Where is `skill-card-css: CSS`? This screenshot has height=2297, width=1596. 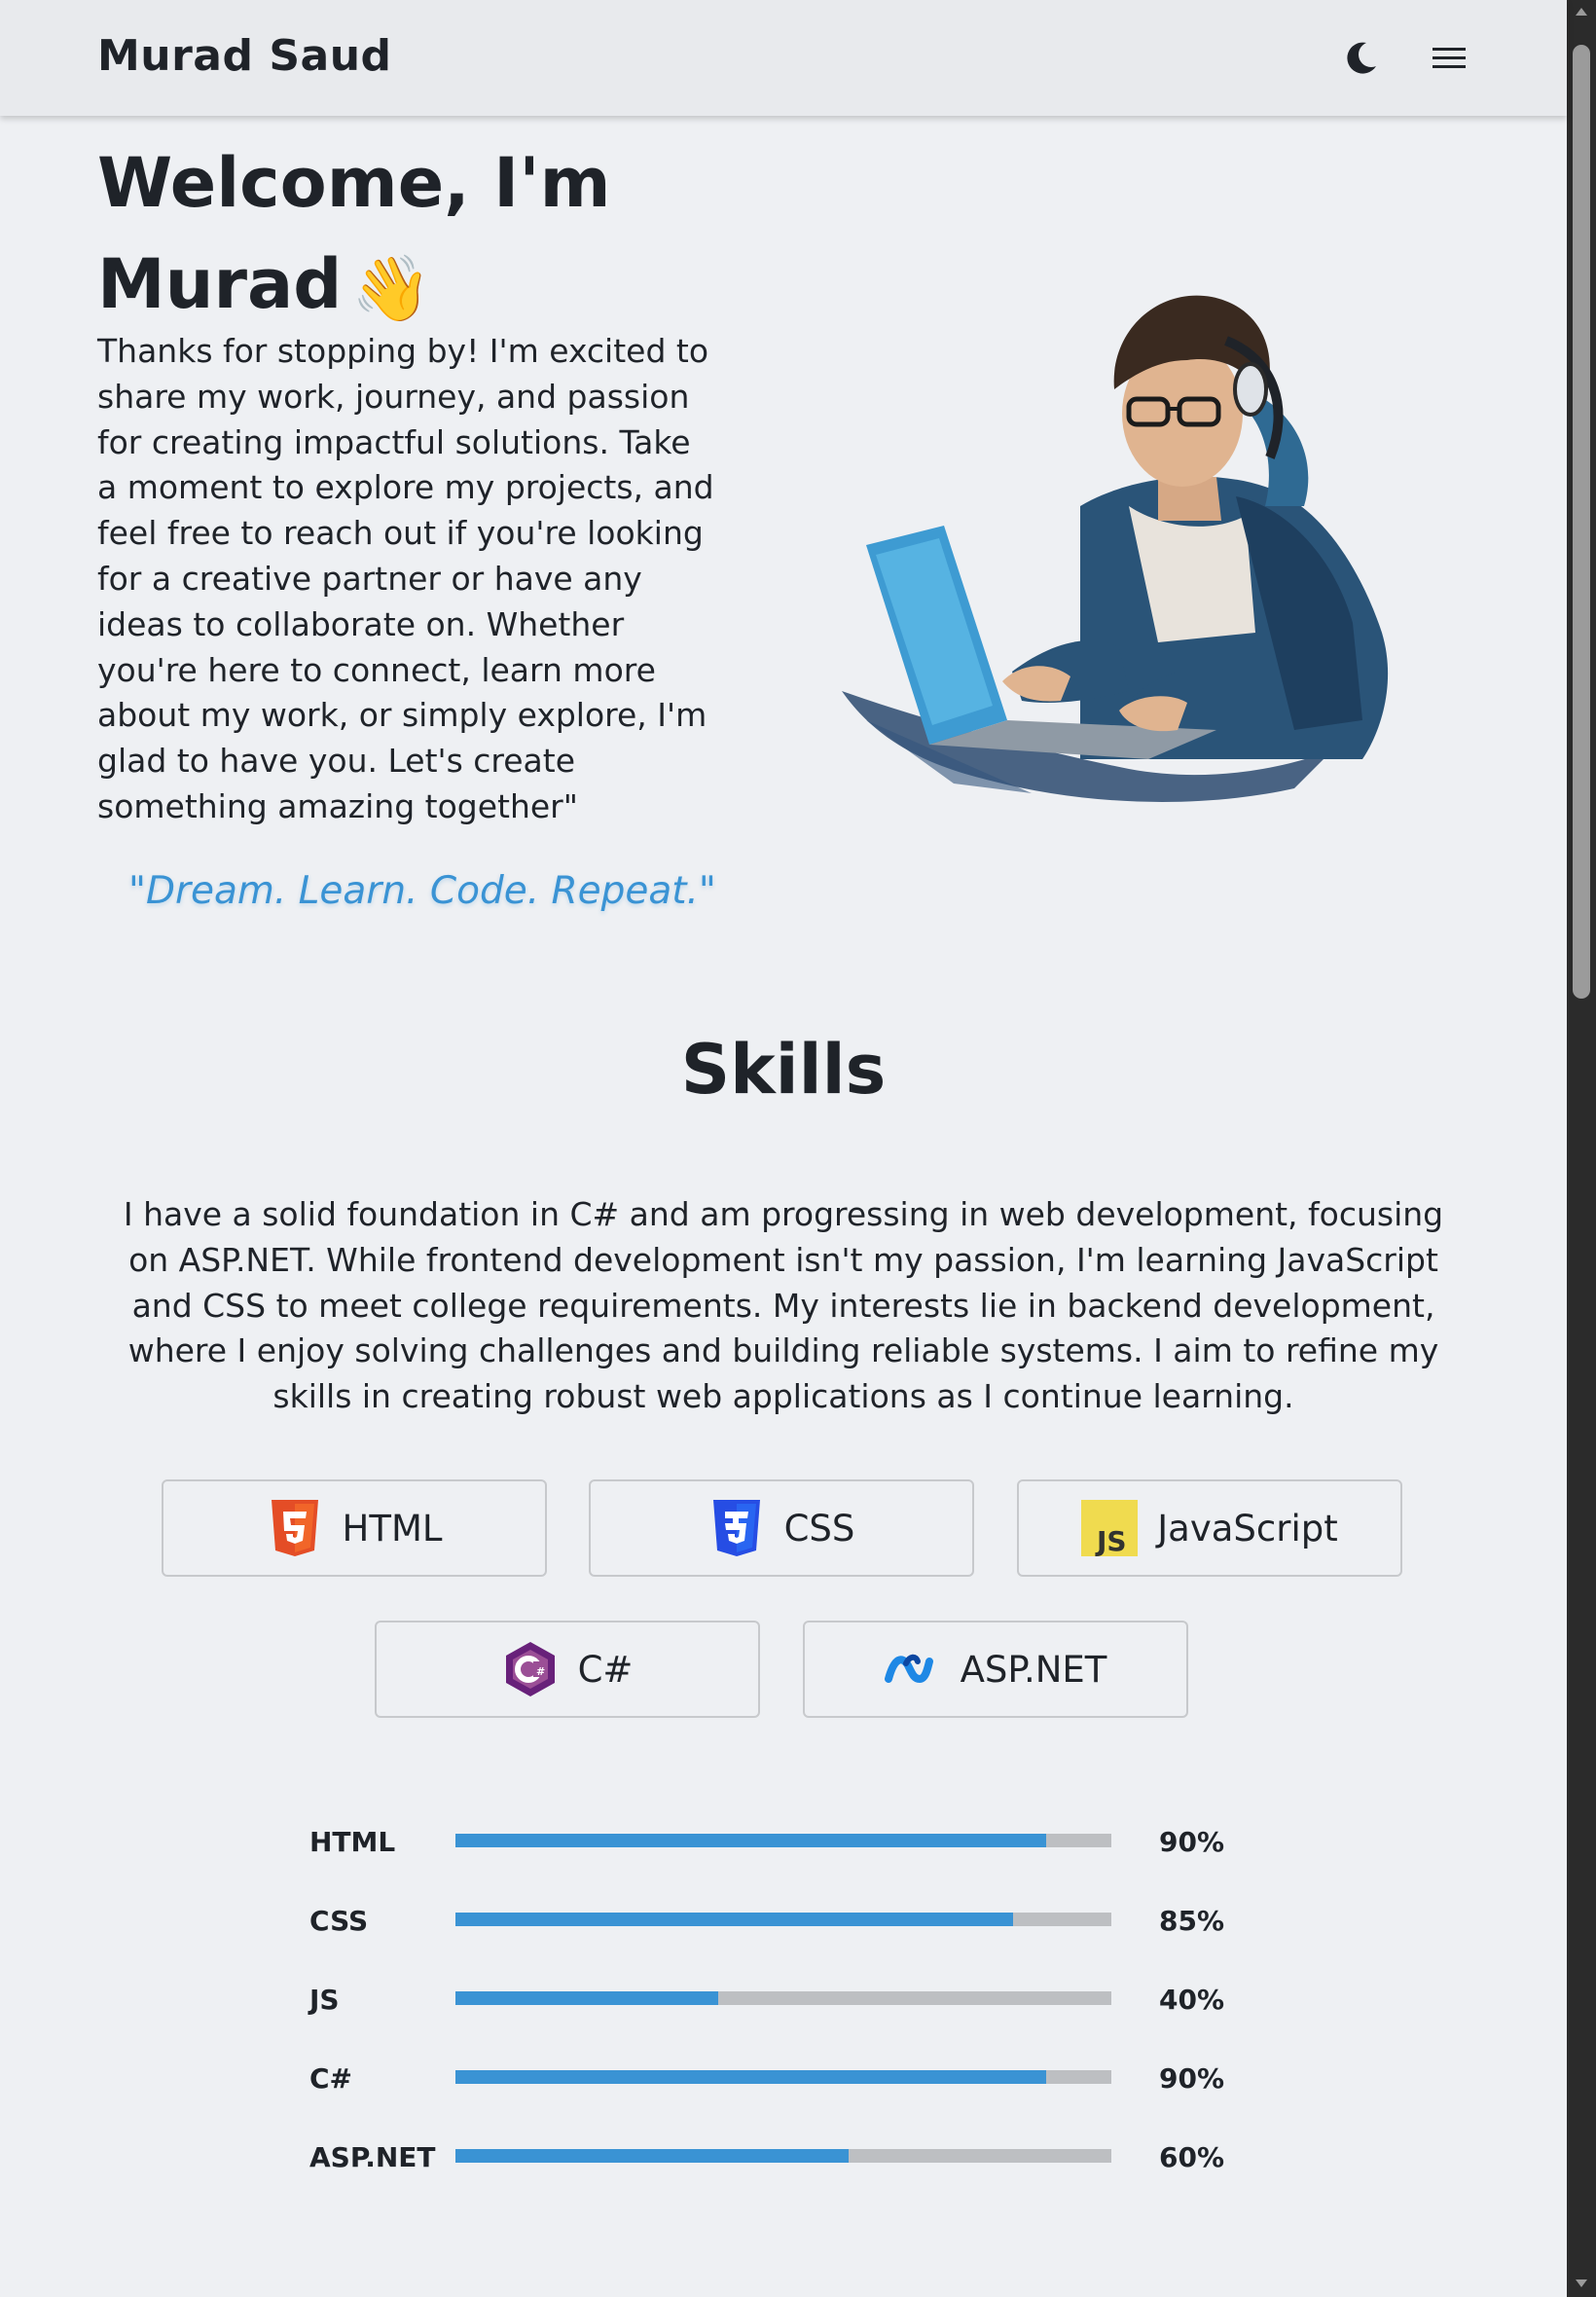
skill-card-css: CSS is located at coordinates (781, 1528).